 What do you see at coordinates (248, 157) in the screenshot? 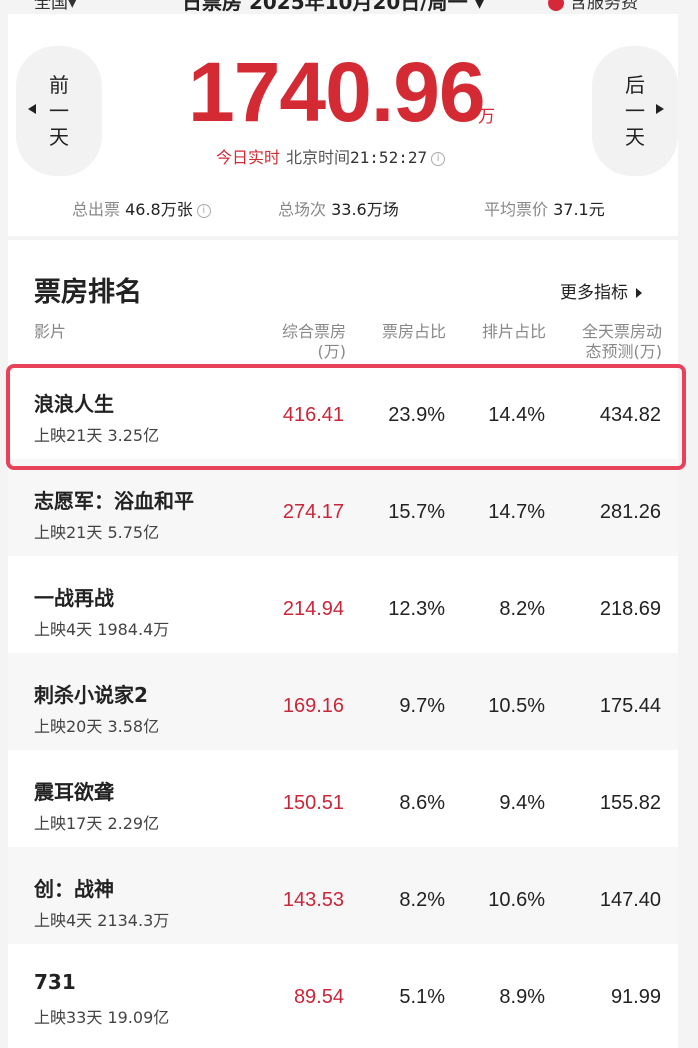
I see `realtime-label: 今日实时` at bounding box center [248, 157].